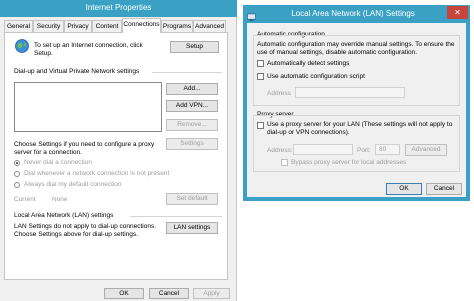 The width and height of the screenshot is (474, 301). Describe the element at coordinates (260, 125) in the screenshot. I see `use-proxy-checkbox` at that location.